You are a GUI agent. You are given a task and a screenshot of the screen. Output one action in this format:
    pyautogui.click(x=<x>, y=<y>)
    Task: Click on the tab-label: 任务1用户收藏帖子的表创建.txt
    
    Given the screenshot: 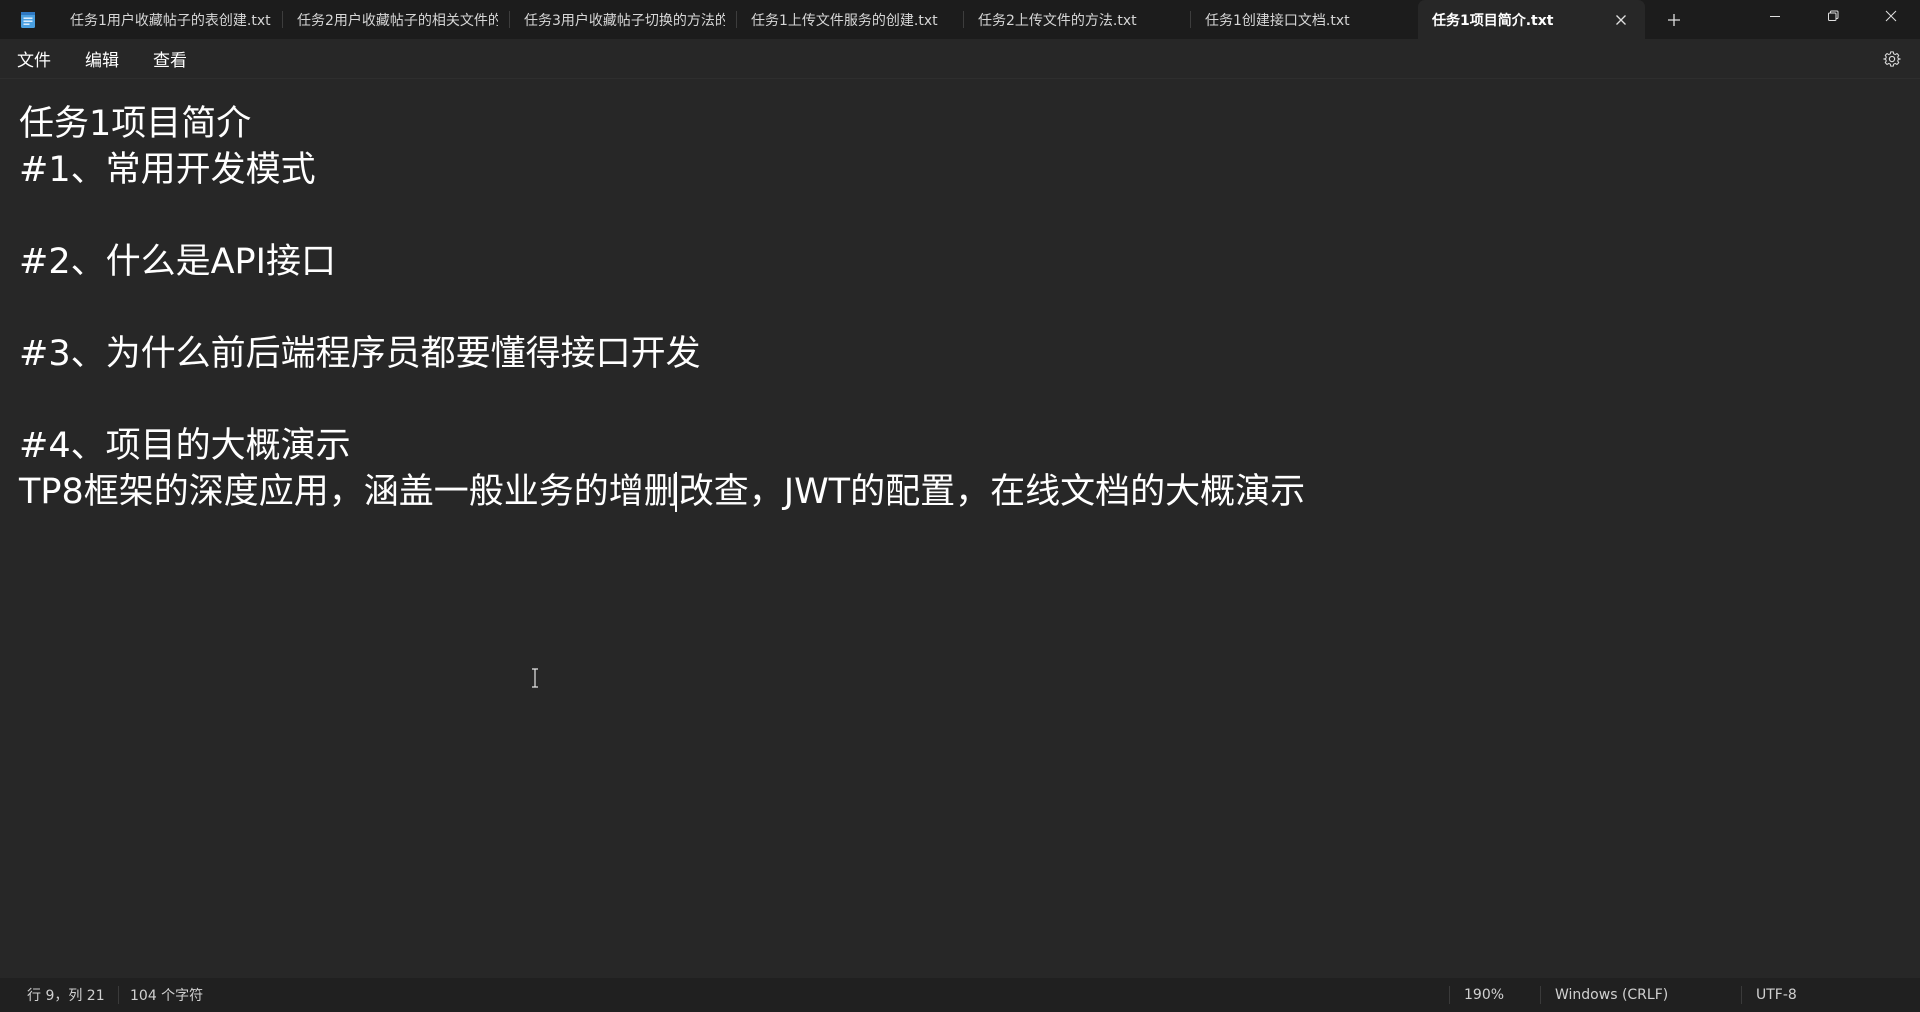 What is the action you would take?
    pyautogui.click(x=170, y=20)
    